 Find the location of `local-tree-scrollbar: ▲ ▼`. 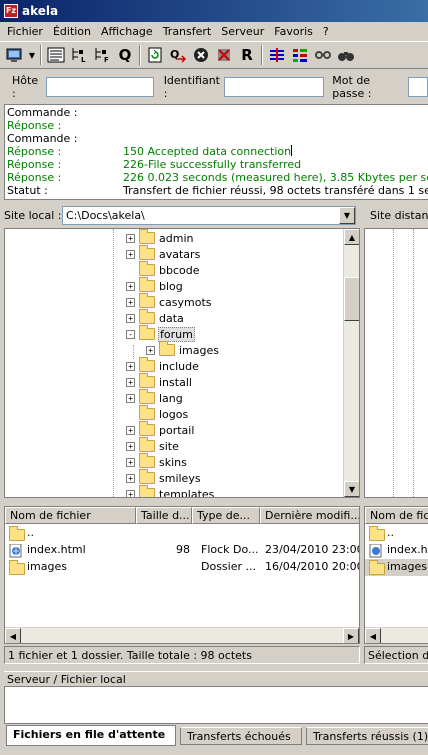

local-tree-scrollbar: ▲ ▼ is located at coordinates (351, 363).